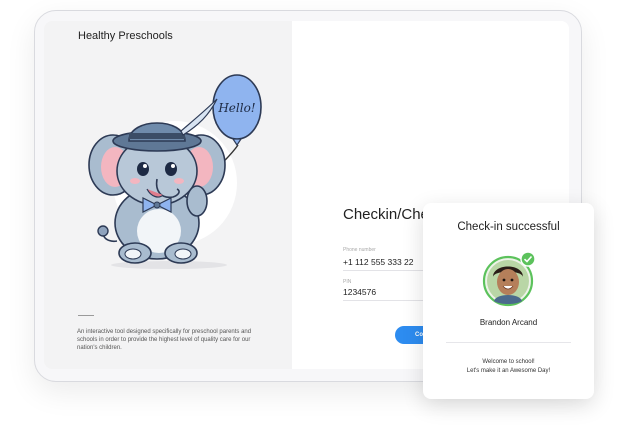 The width and height of the screenshot is (618, 441). Describe the element at coordinates (508, 227) in the screenshot. I see `card-title: Check-in successful` at that location.